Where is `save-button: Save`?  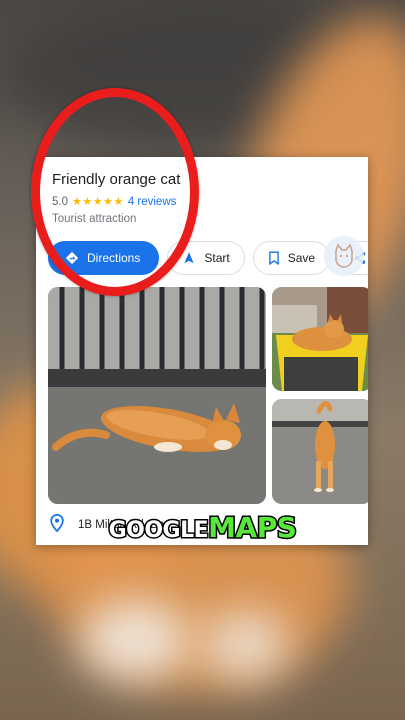 save-button: Save is located at coordinates (291, 258).